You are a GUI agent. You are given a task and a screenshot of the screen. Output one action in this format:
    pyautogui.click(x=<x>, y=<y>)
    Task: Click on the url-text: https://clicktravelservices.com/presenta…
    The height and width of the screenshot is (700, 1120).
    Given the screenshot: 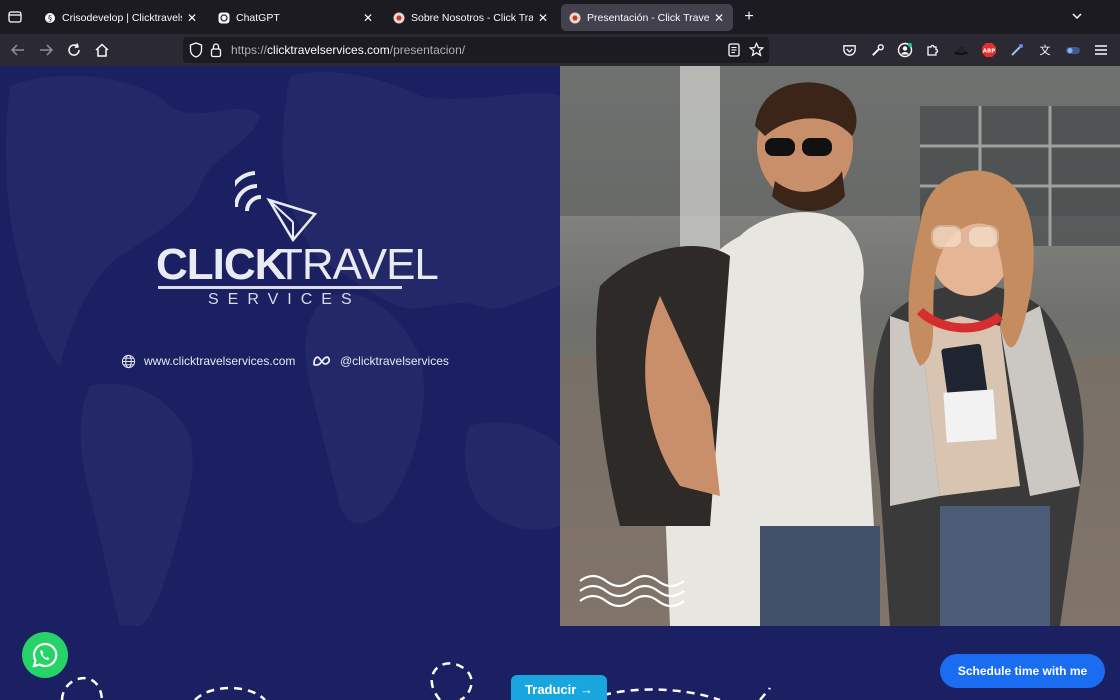 What is the action you would take?
    pyautogui.click(x=348, y=50)
    